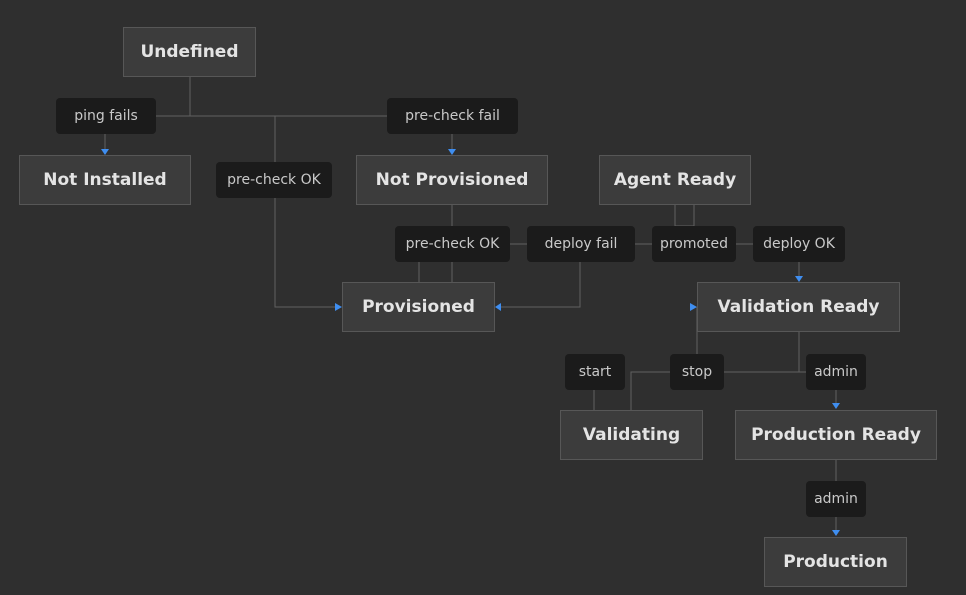 The width and height of the screenshot is (966, 595). What do you see at coordinates (189, 52) in the screenshot?
I see `state-undefined: Undefined` at bounding box center [189, 52].